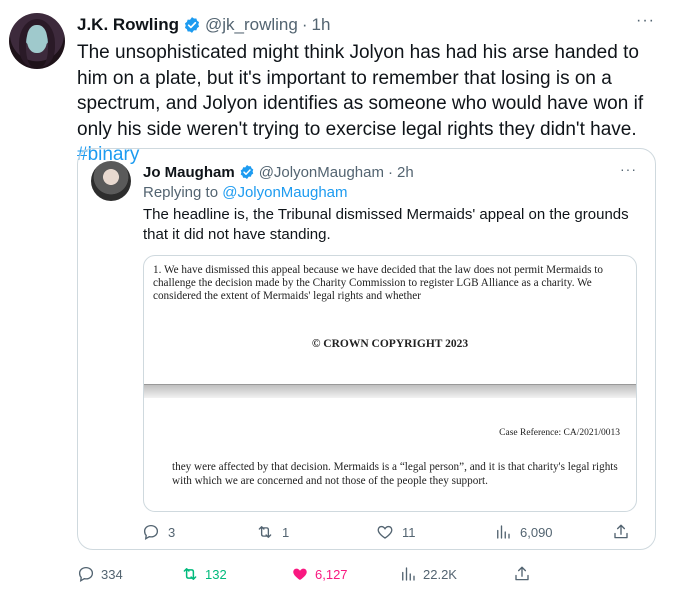 The image size is (677, 600). I want to click on reply-button: 3, so click(158, 532).